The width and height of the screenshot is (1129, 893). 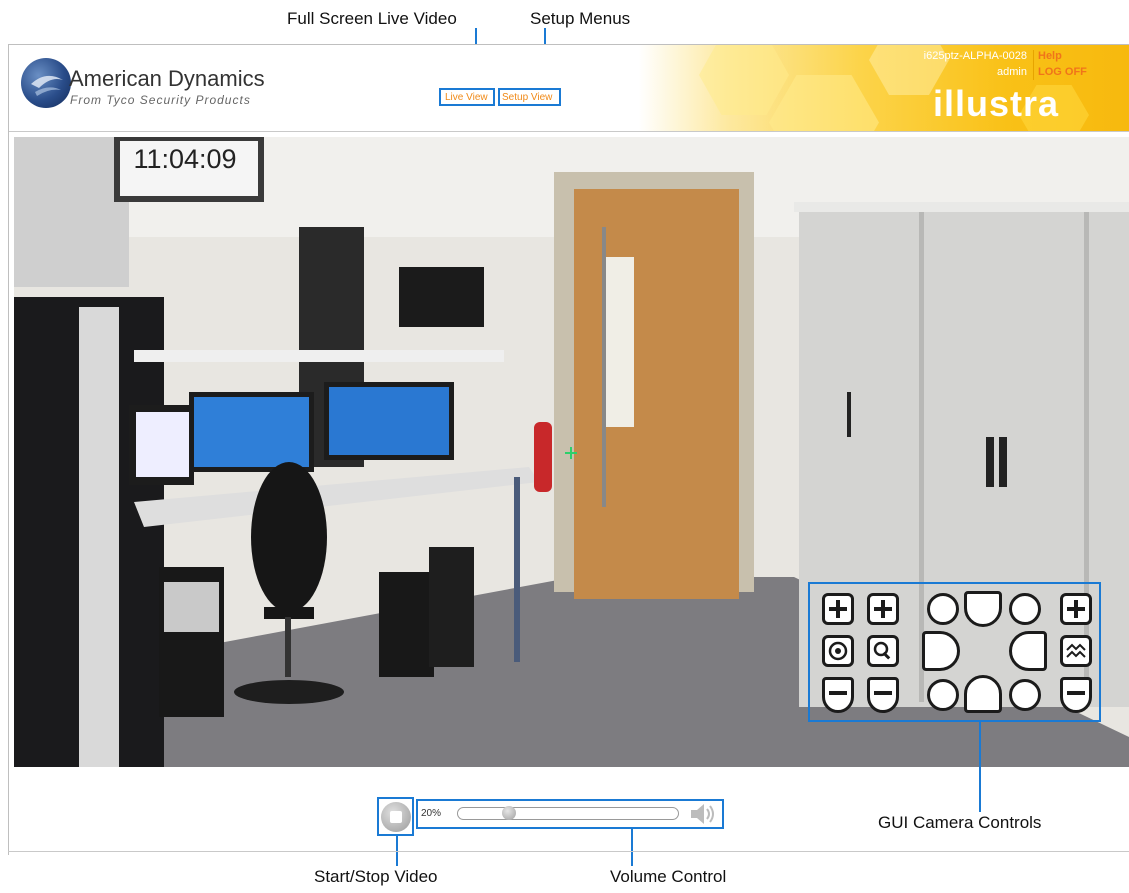 What do you see at coordinates (160, 100) in the screenshot?
I see `brand-tagline: From Tyco Security Products` at bounding box center [160, 100].